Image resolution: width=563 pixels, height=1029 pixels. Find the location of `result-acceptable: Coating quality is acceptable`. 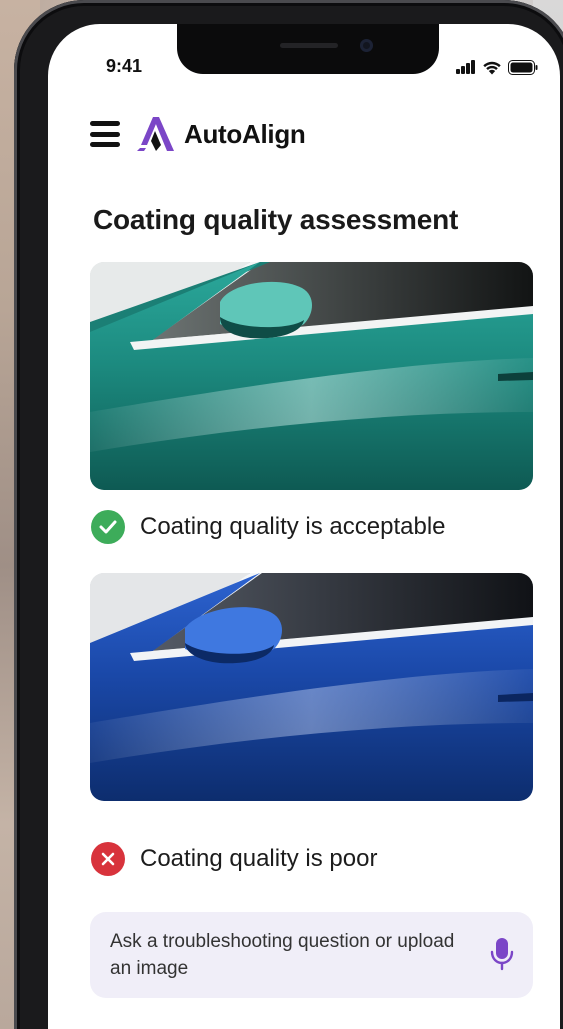

result-acceptable: Coating quality is acceptable is located at coordinates (268, 527).